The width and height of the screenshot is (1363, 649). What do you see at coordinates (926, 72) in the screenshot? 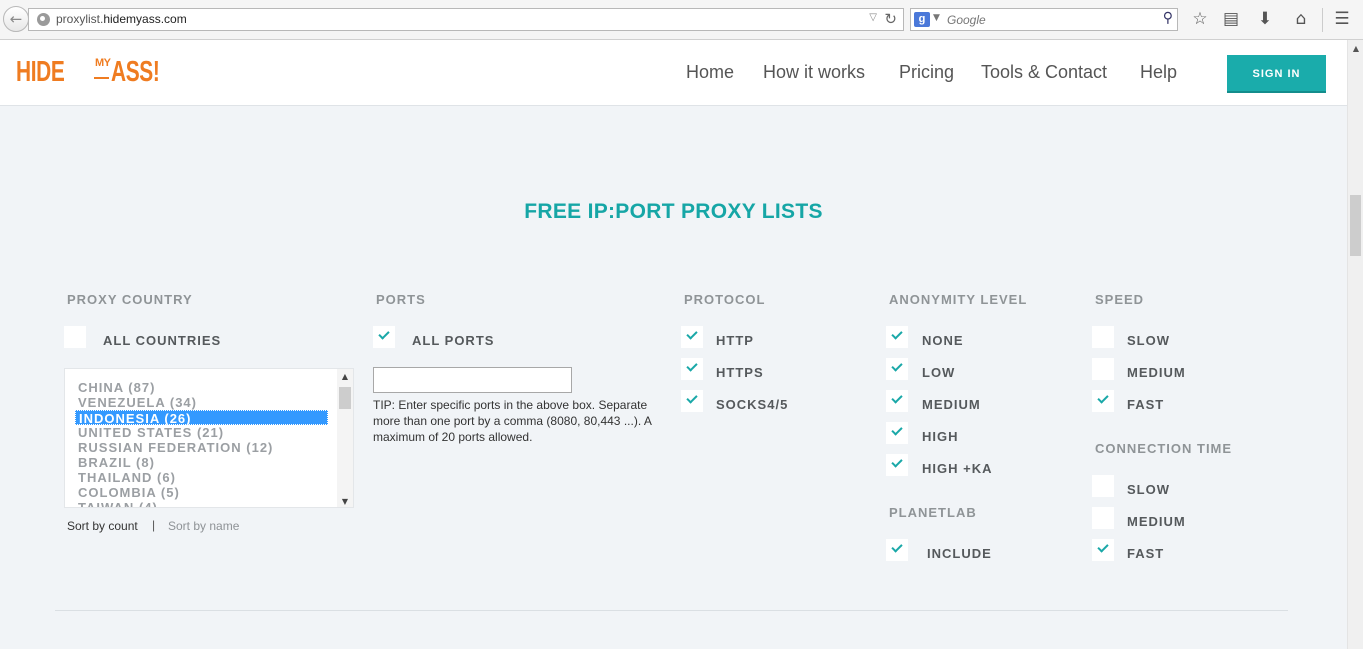
I see `nav-pricing: Pricing` at bounding box center [926, 72].